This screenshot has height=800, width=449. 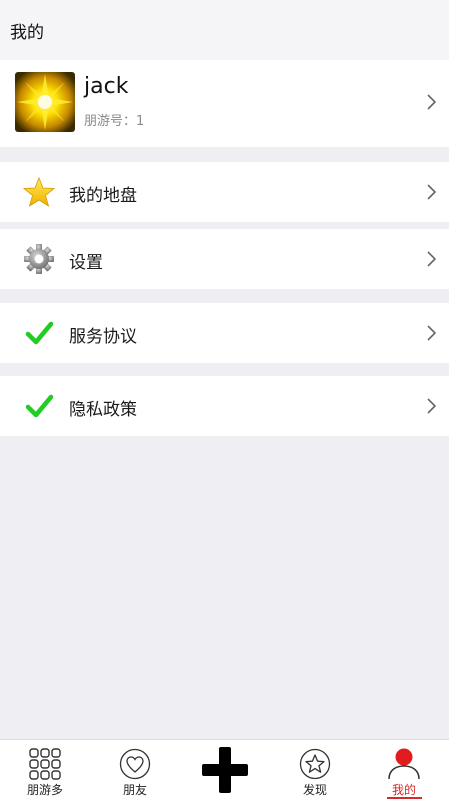 I want to click on bottom-tab-bar: 朋游多 朋友 发现 我的, so click(x=224, y=769).